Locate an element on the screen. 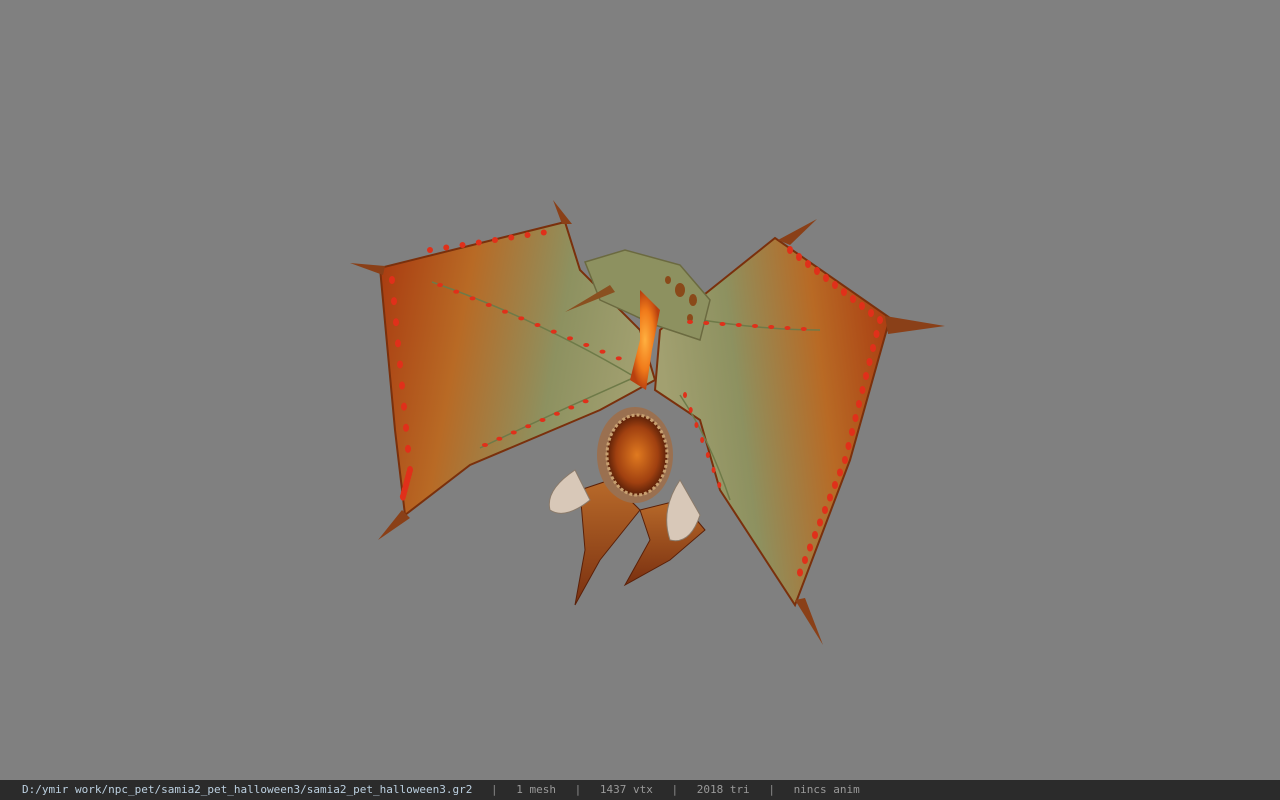 Image resolution: width=1280 pixels, height=800 pixels. mouth is located at coordinates (635, 455).